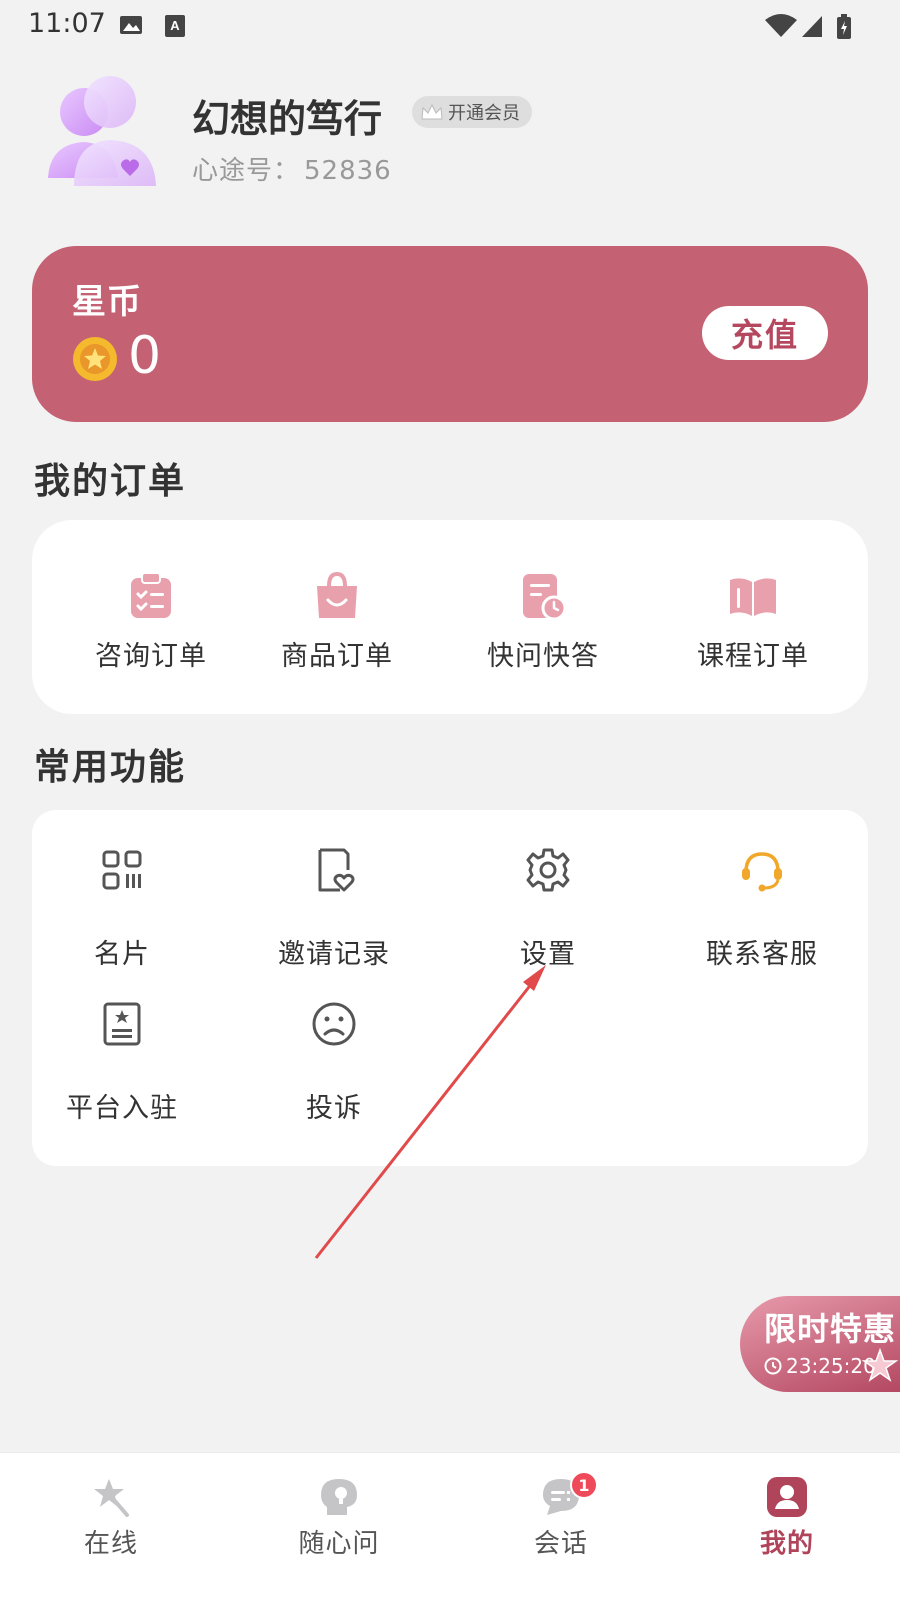  Describe the element at coordinates (95, 359) in the screenshot. I see `coin-icon` at that location.